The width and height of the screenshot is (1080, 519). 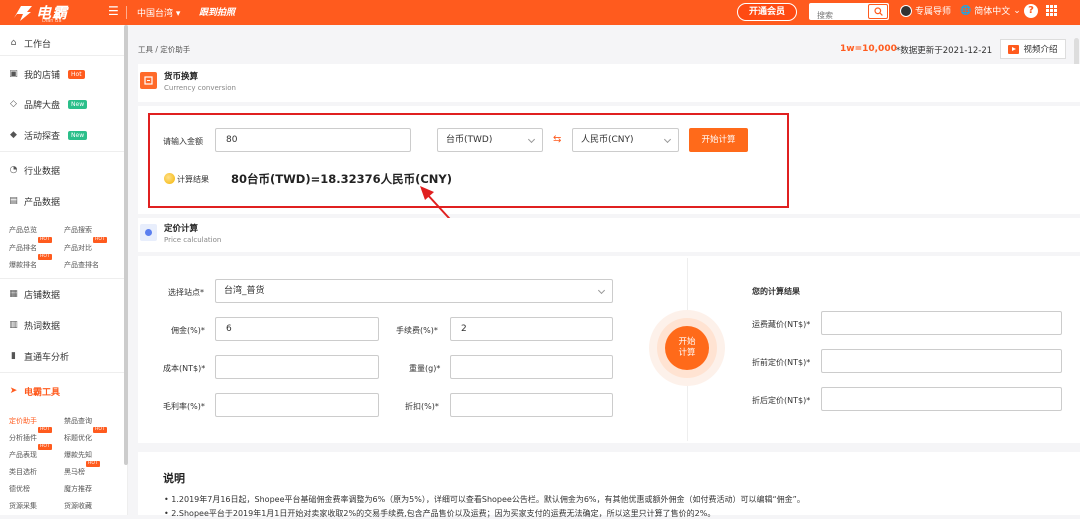 What do you see at coordinates (78, 230) in the screenshot?
I see `sidebar-sub-item: 产品搜索` at bounding box center [78, 230].